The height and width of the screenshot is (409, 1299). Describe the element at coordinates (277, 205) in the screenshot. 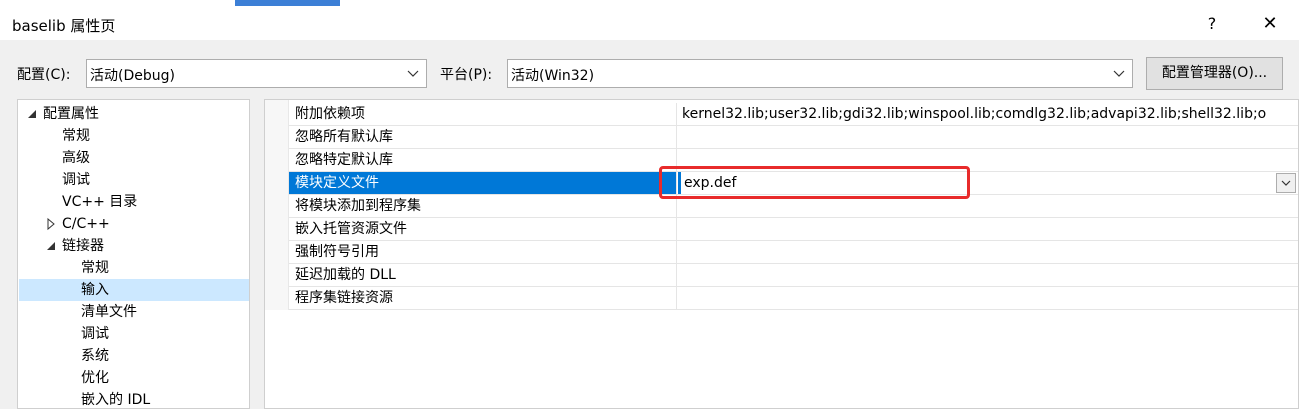

I see `grid-gutter` at that location.